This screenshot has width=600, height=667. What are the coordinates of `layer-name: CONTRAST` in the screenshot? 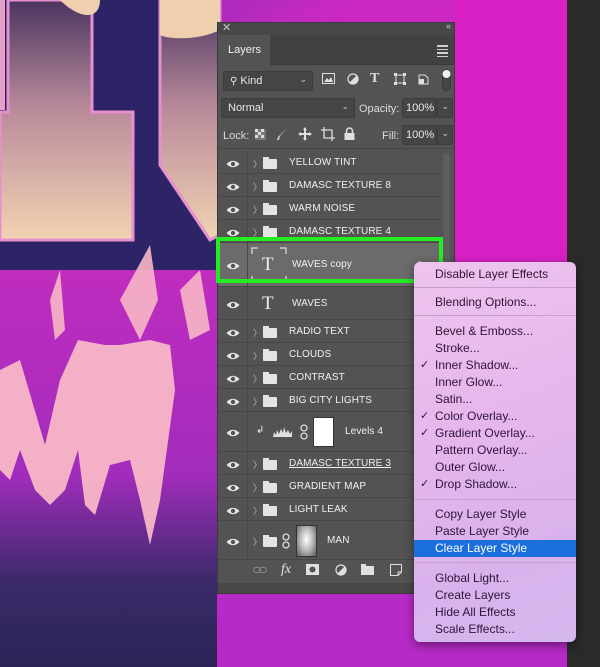 It's located at (317, 377).